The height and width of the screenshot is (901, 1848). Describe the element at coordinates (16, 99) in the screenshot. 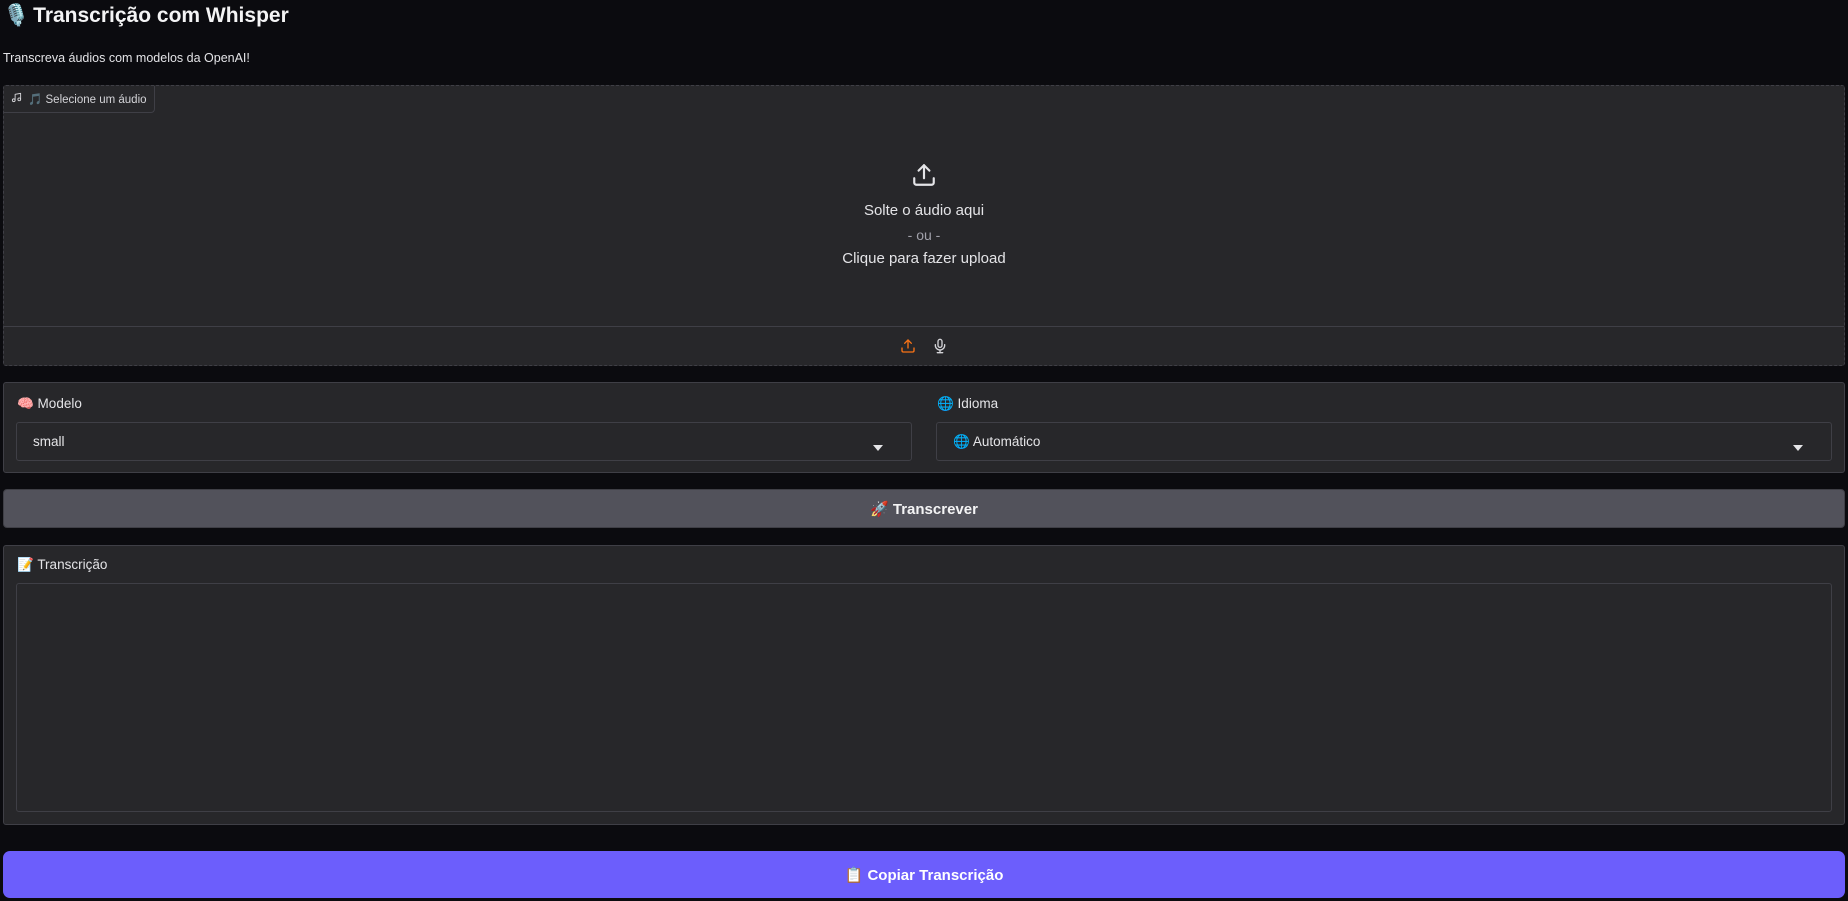

I see `music-icon` at that location.